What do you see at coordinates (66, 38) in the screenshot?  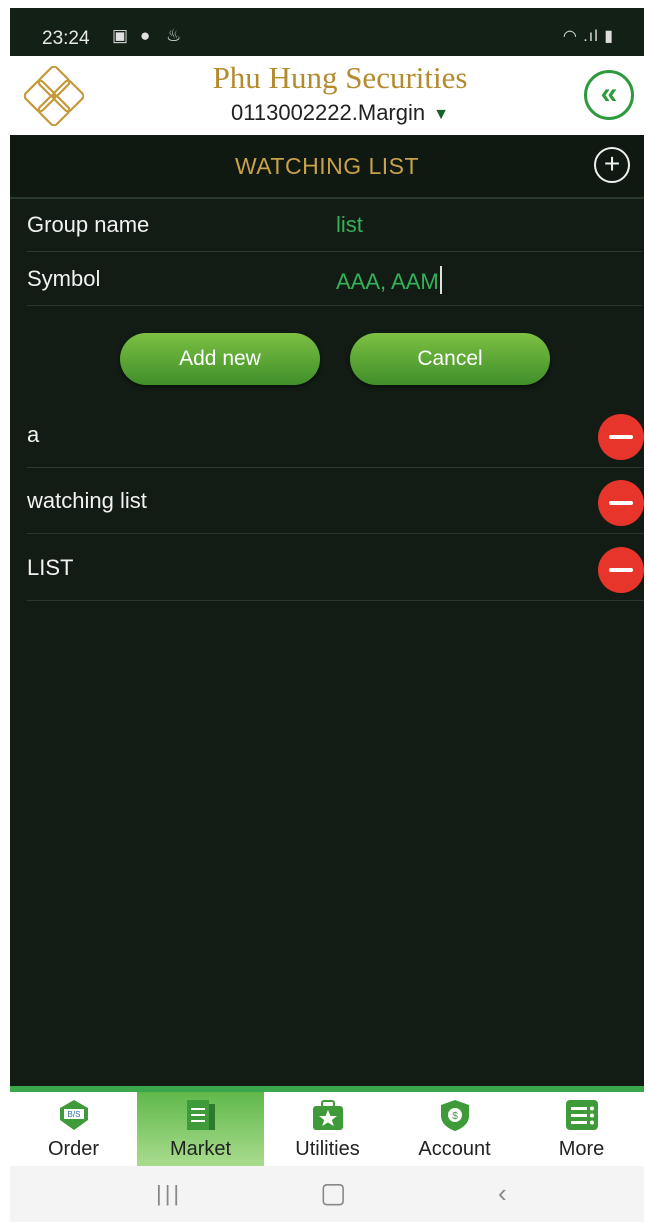 I see `status-time: 23:24` at bounding box center [66, 38].